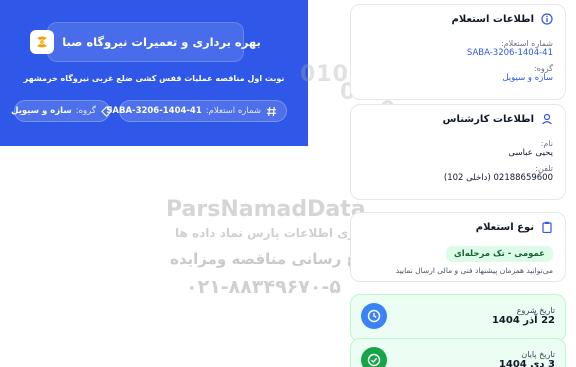  What do you see at coordinates (530, 153) in the screenshot?
I see `expert-name-value: یحیی عباسی` at bounding box center [530, 153].